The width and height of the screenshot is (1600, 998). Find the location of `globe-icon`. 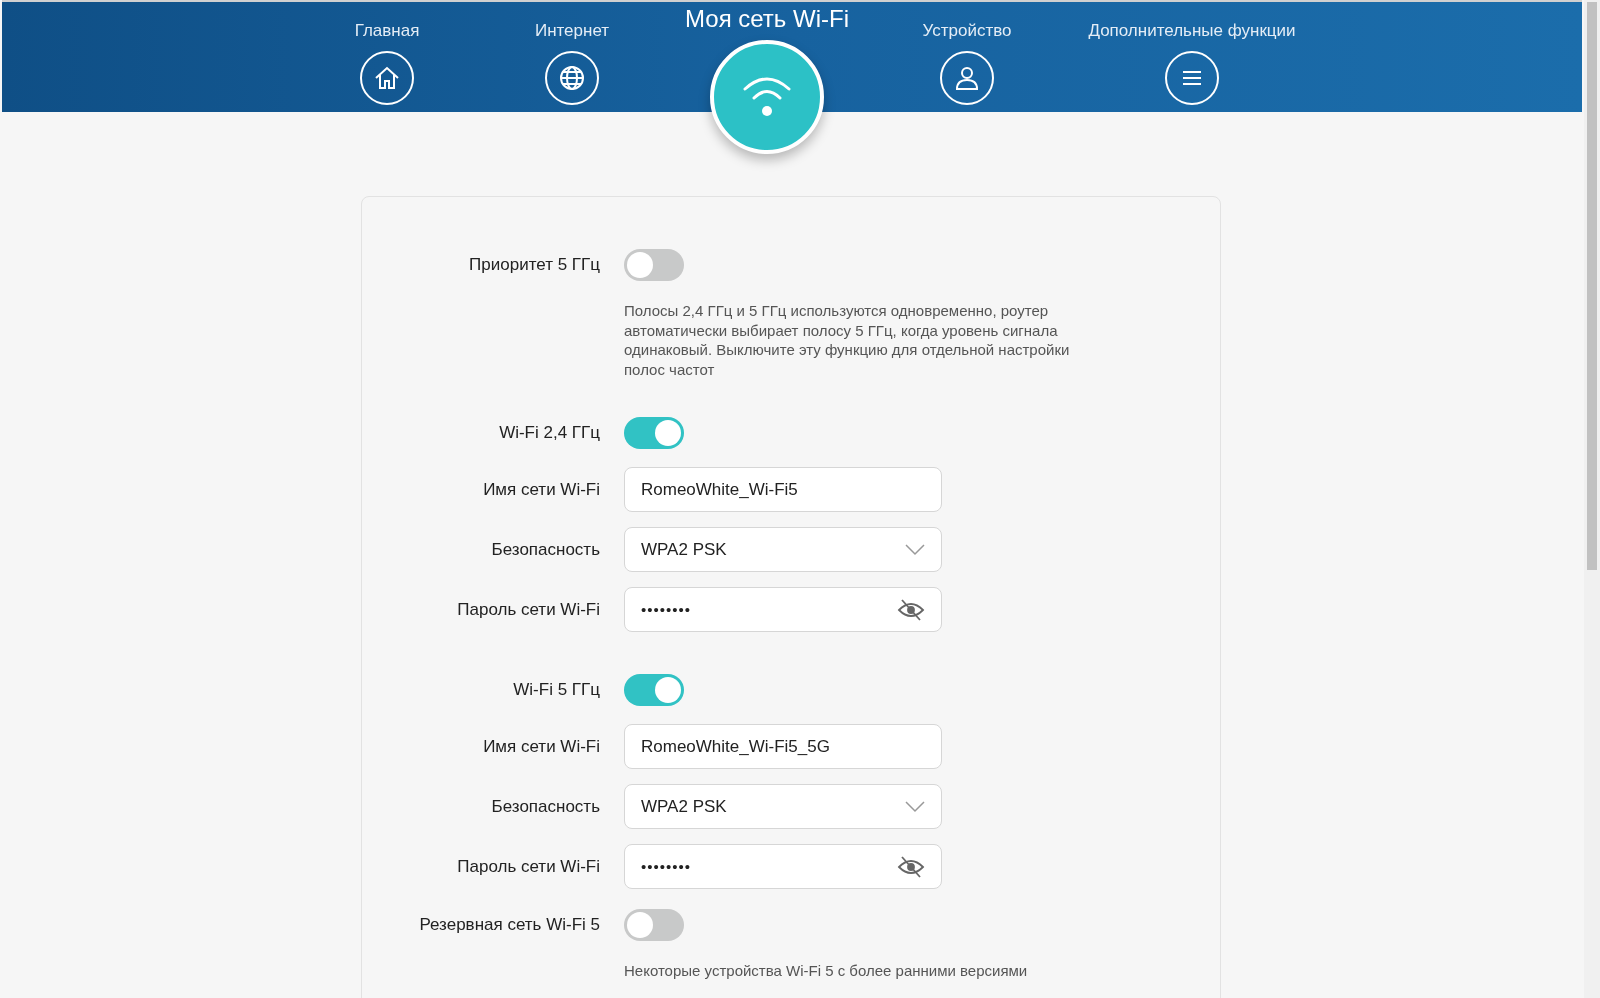

globe-icon is located at coordinates (572, 78).